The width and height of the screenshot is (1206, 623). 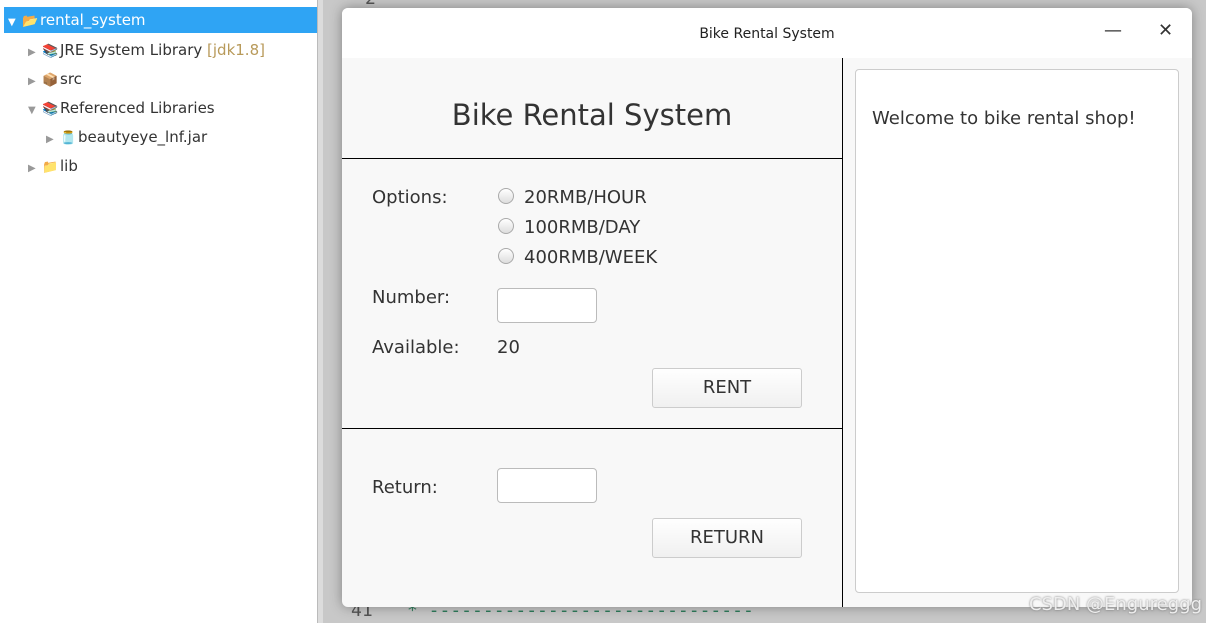 What do you see at coordinates (405, 487) in the screenshot?
I see `return-label: Return:` at bounding box center [405, 487].